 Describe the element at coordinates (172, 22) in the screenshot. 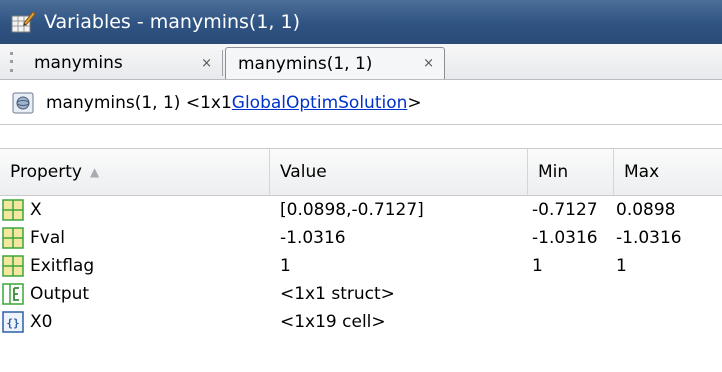

I see `window-title: Variables - manymins(1, 1)` at that location.